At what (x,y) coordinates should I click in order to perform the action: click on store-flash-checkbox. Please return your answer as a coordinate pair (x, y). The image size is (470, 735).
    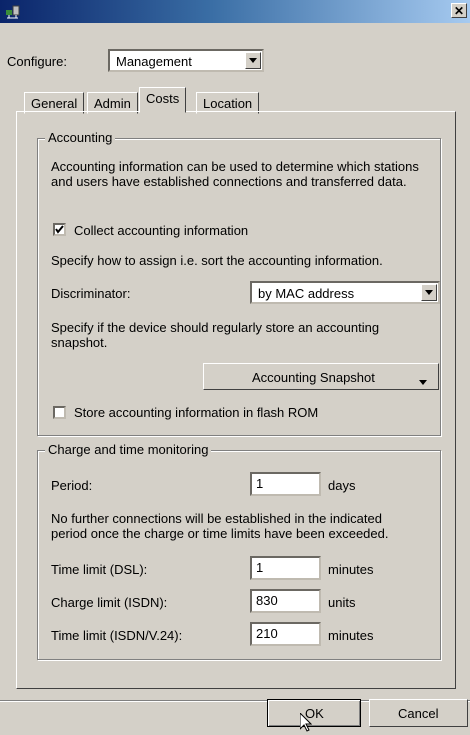
    Looking at the image, I should click on (59, 412).